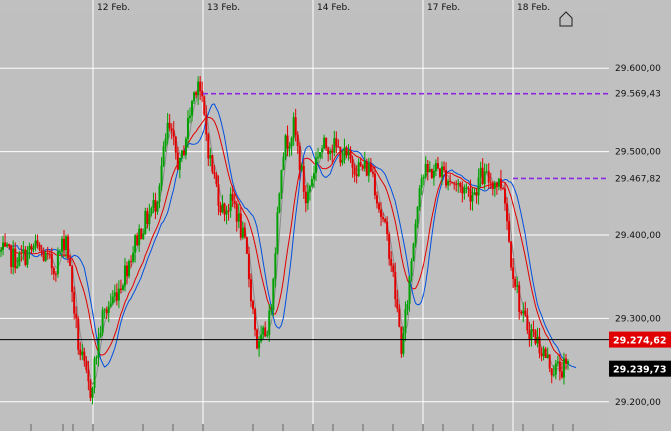 This screenshot has height=431, width=671. I want to click on last-price-label: 29.239,73, so click(640, 370).